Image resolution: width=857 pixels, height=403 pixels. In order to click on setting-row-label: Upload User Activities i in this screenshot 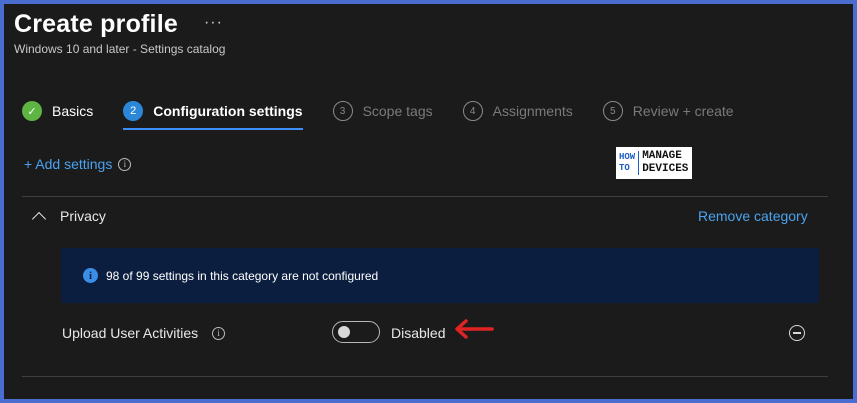, I will do `click(144, 333)`.